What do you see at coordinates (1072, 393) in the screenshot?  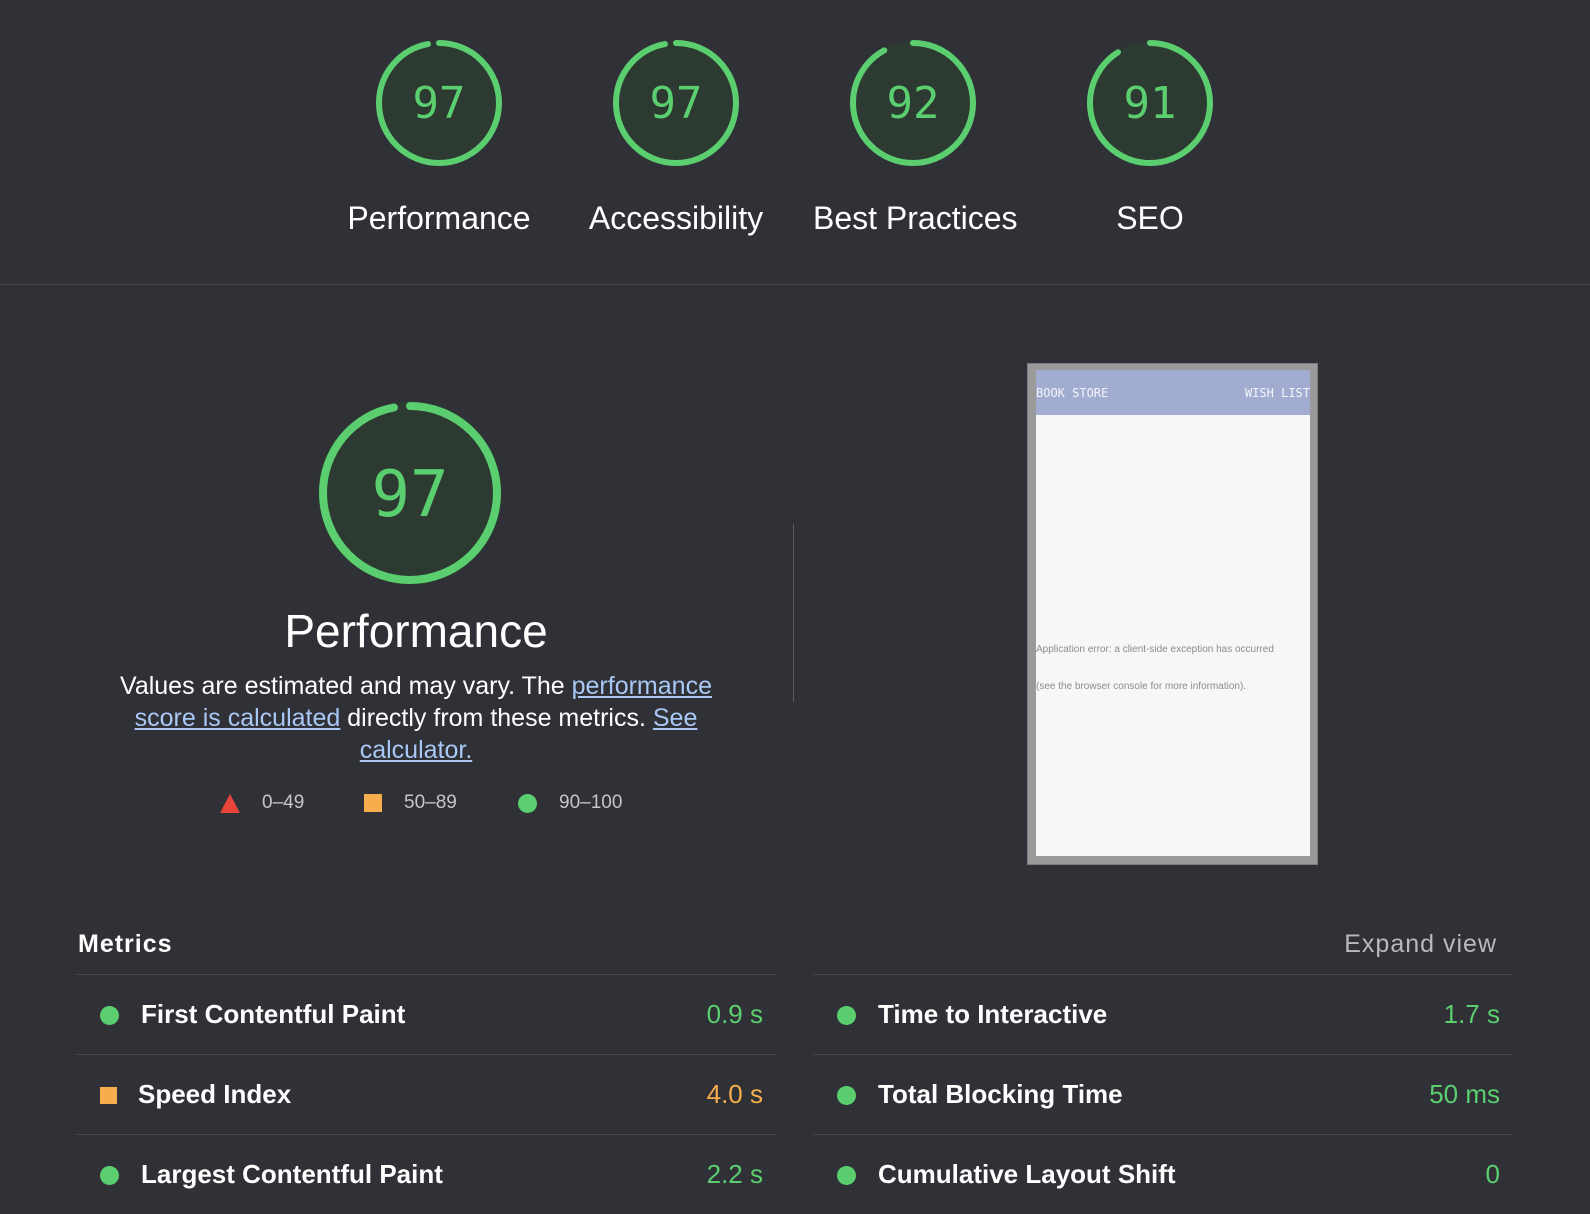 I see `thumbnail-brand: BOOK STORE` at bounding box center [1072, 393].